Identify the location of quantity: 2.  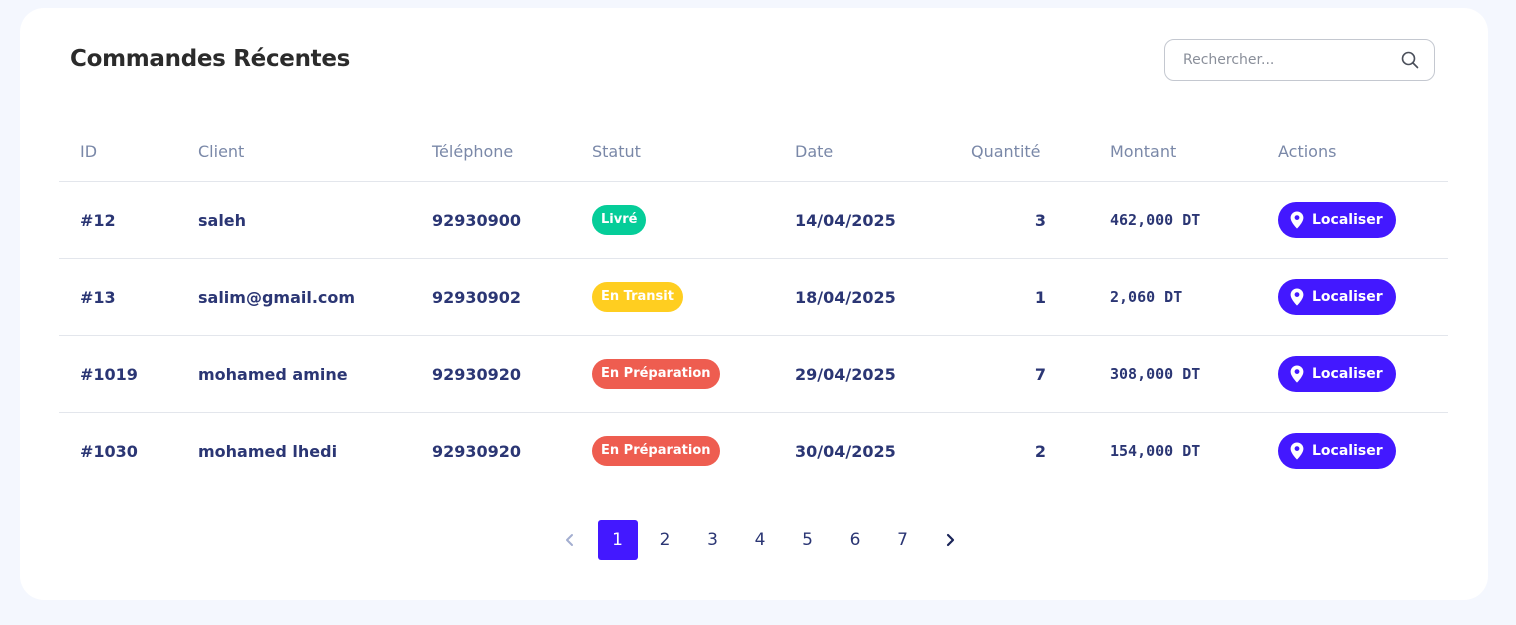
(1040, 451).